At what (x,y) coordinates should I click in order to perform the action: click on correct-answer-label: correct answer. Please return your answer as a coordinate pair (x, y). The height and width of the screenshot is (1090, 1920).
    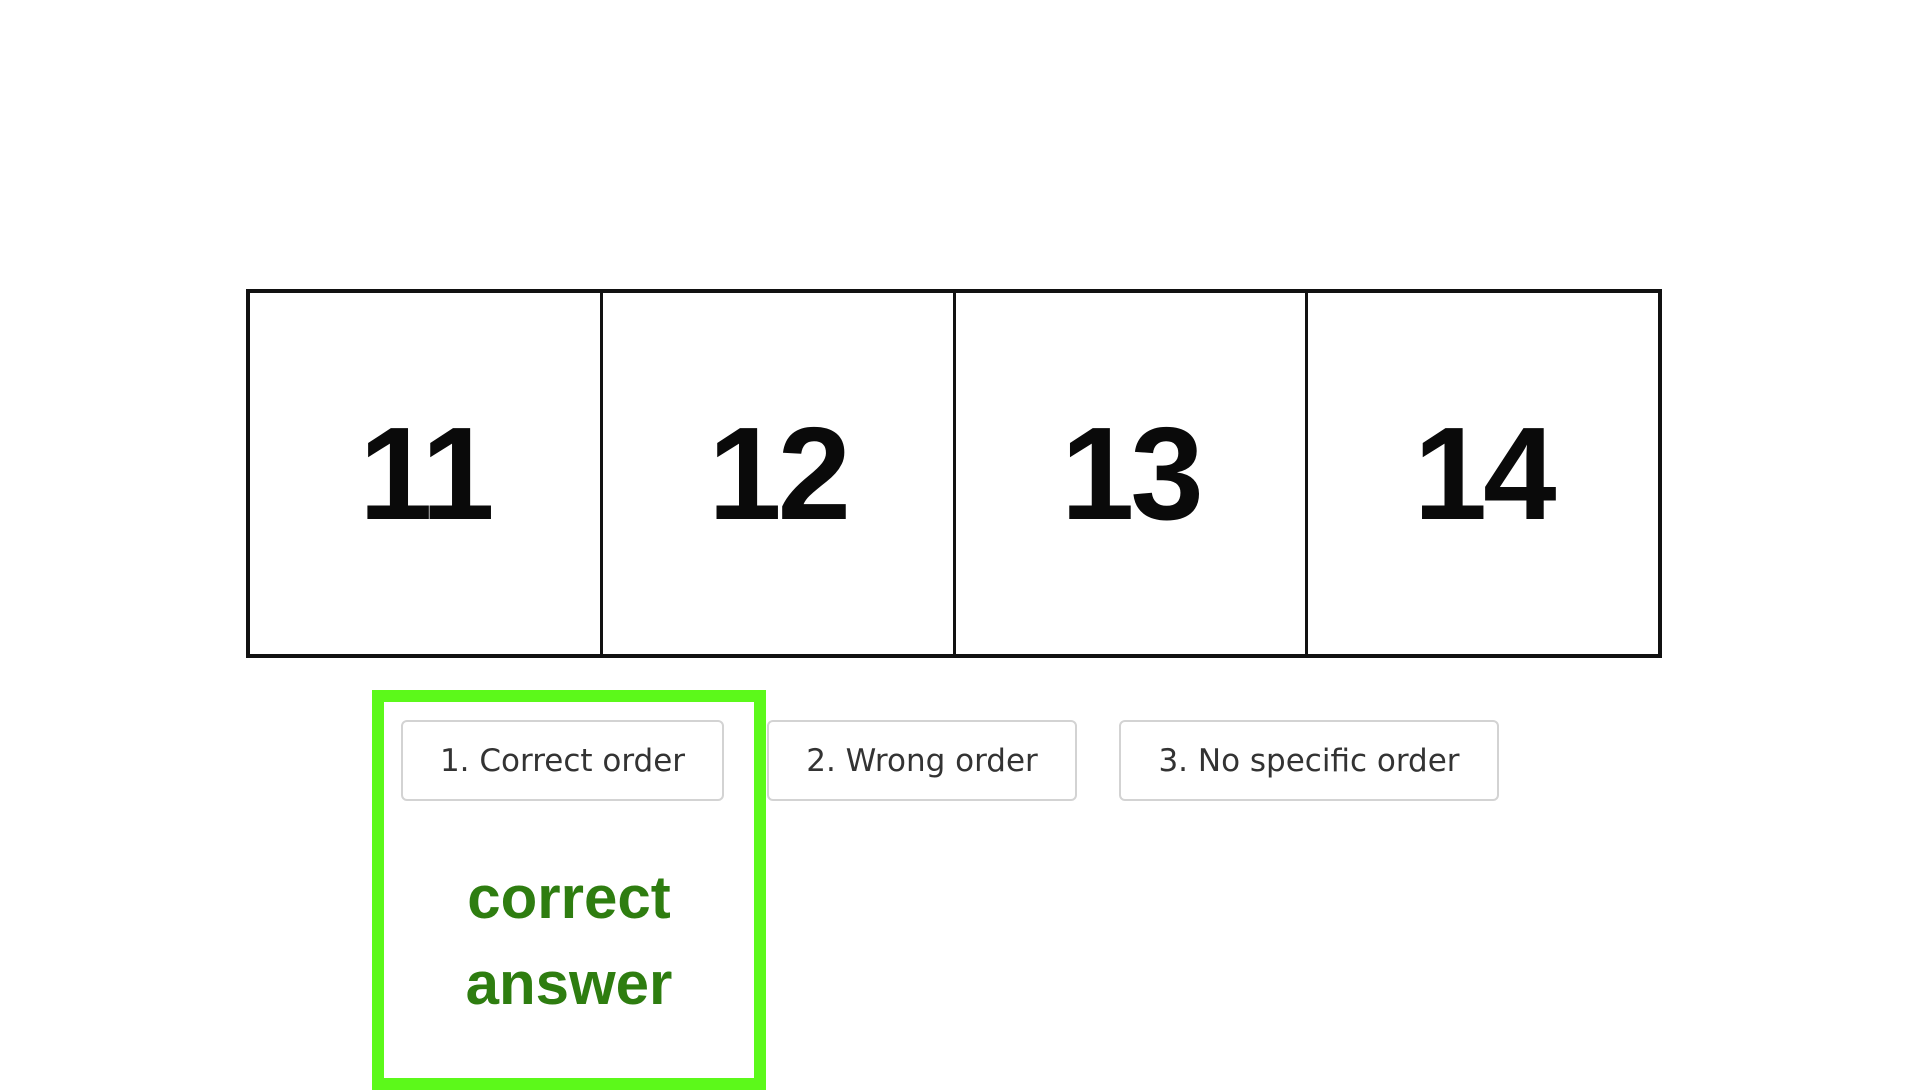
    Looking at the image, I should click on (569, 941).